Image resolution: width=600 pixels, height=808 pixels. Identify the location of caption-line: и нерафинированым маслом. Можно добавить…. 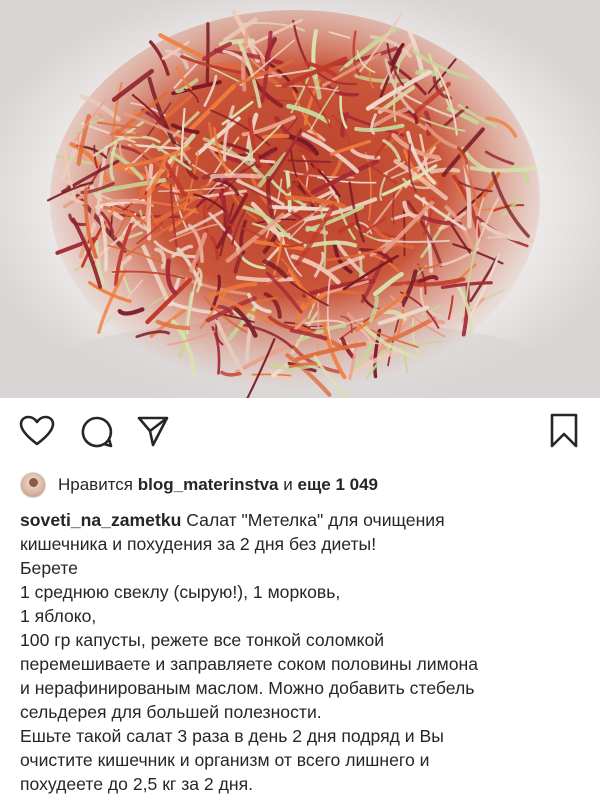
(247, 688).